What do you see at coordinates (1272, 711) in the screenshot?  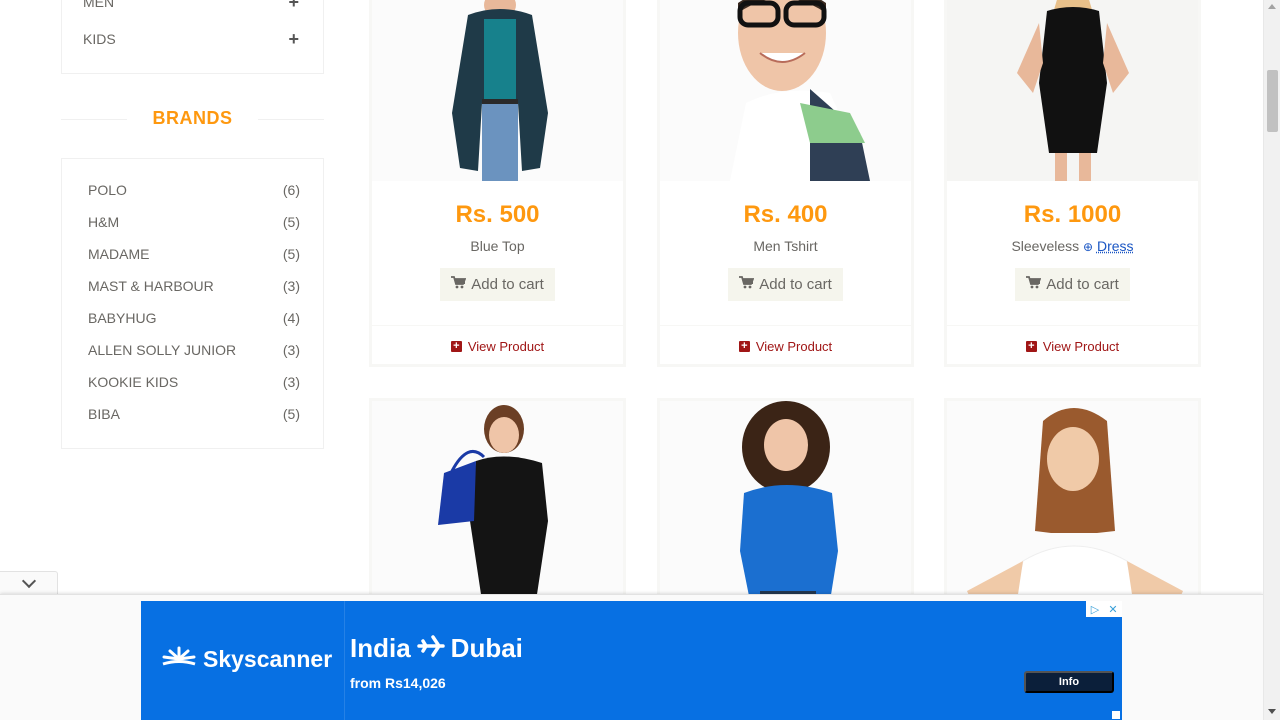 I see `scroll-down-icon` at bounding box center [1272, 711].